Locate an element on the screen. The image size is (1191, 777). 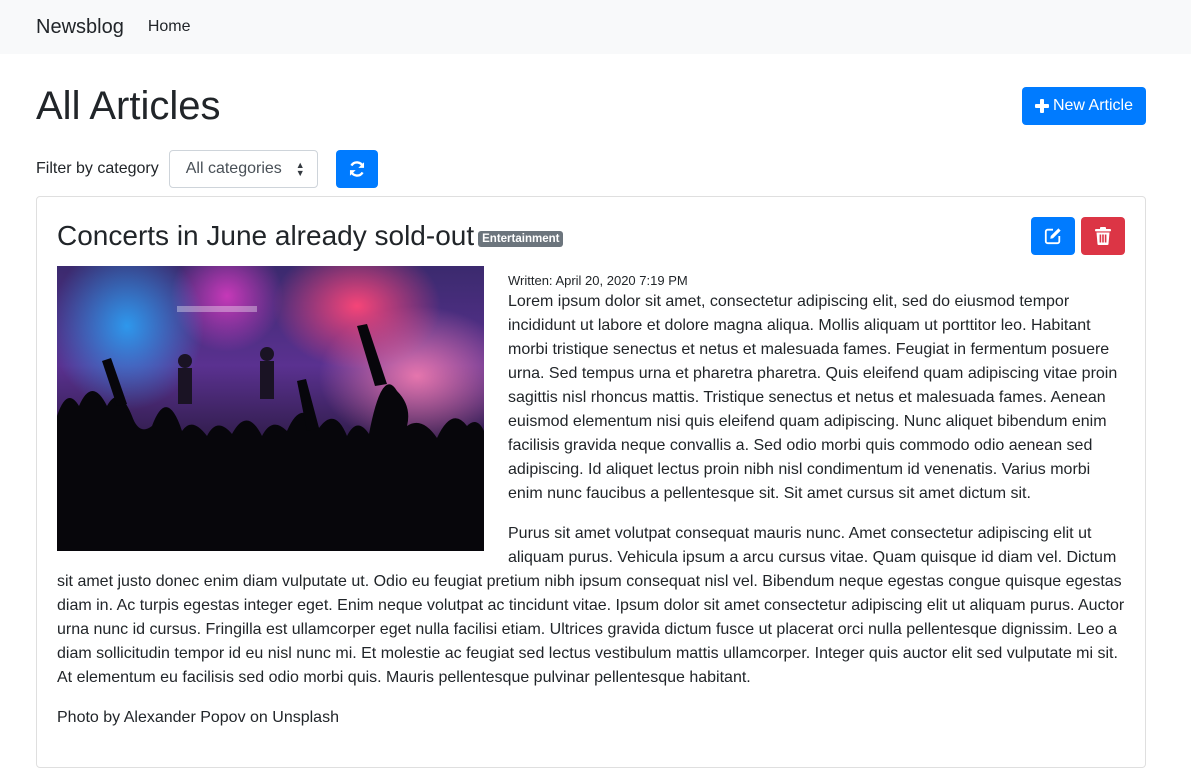
article-image is located at coordinates (270, 408).